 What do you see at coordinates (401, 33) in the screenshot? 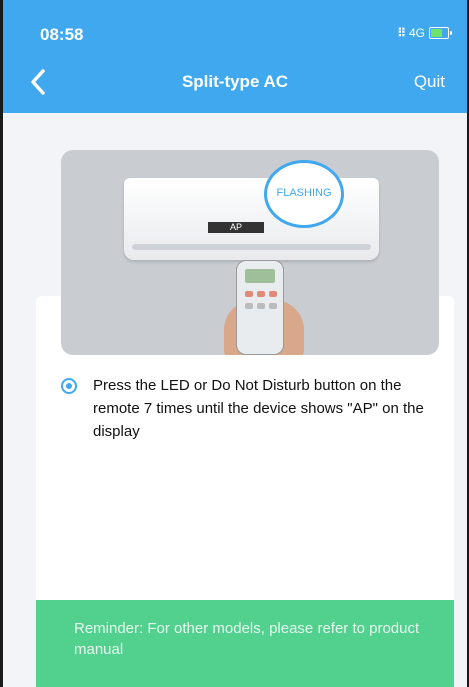
I see `signal-icon: ⠿` at bounding box center [401, 33].